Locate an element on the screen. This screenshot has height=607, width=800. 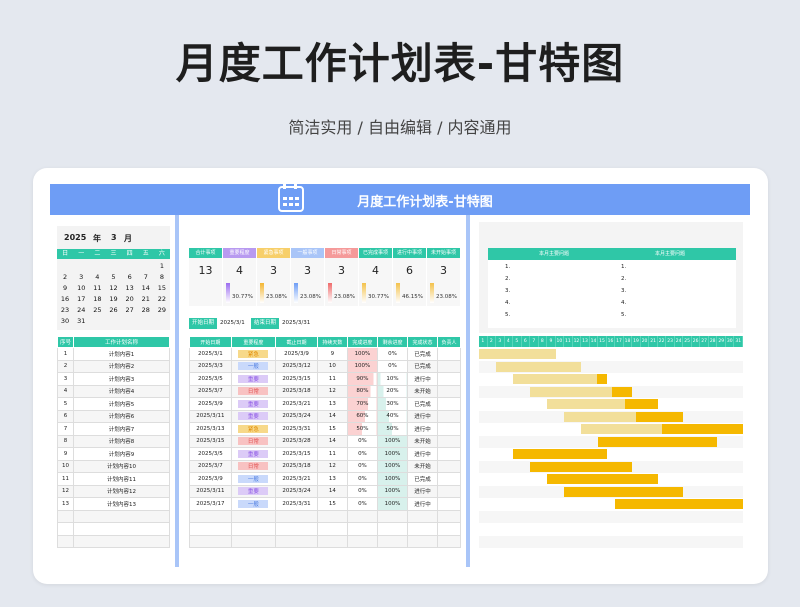
table-cell: 进行中 is located at coordinates (422, 491).